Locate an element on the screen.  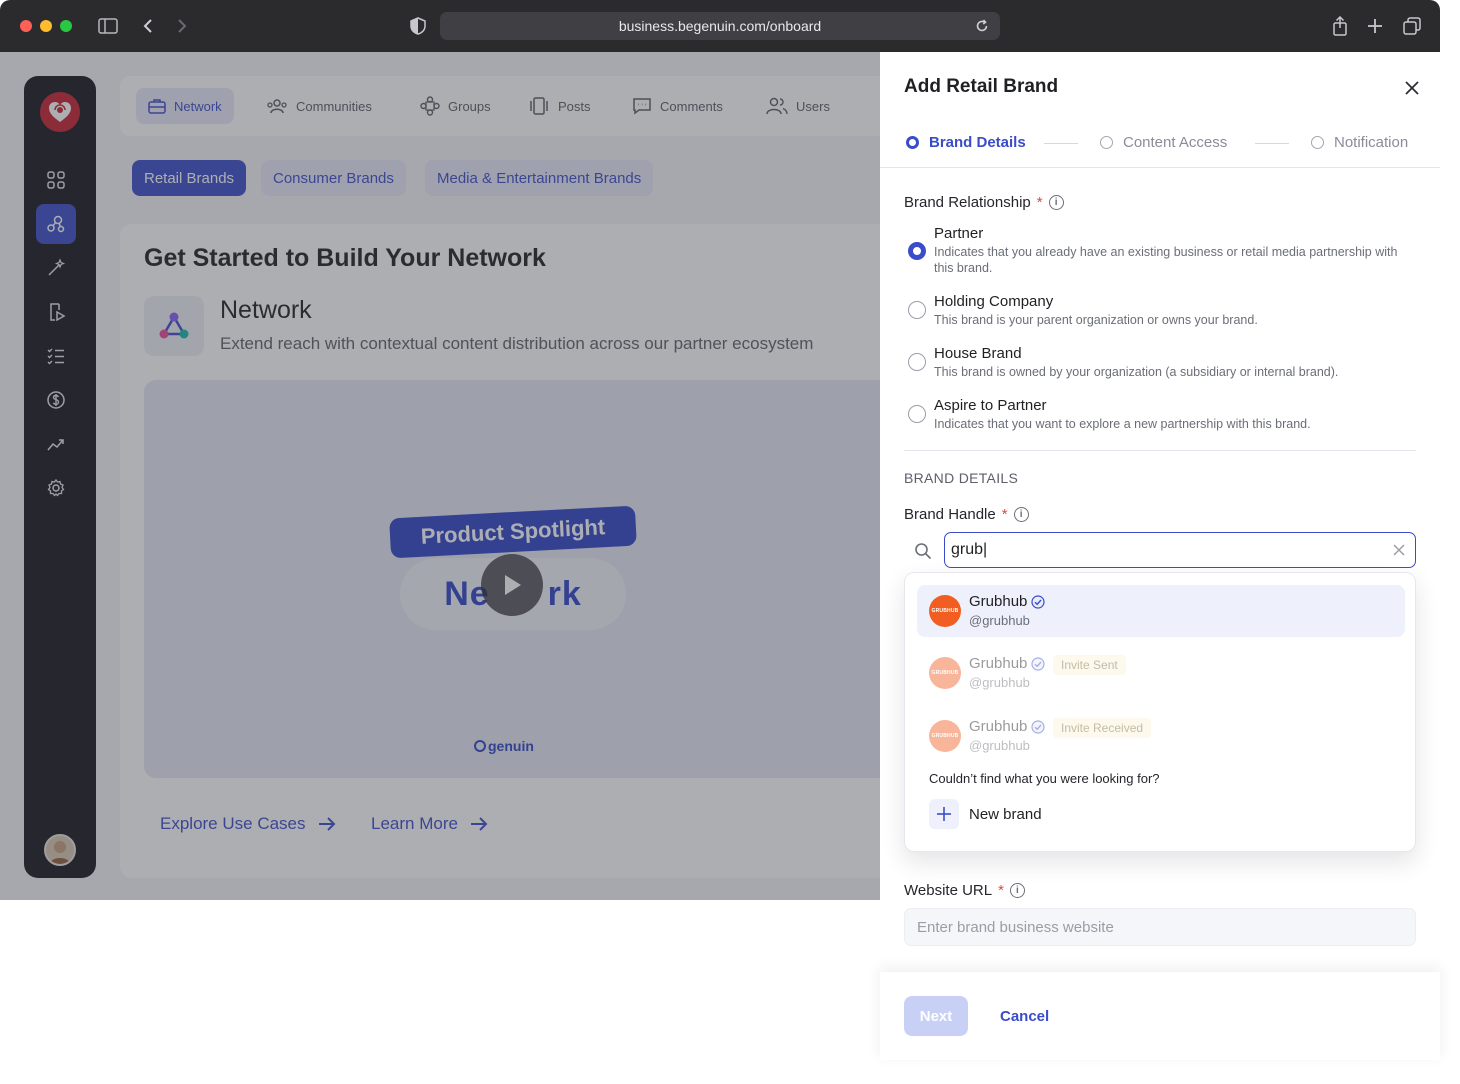
brand-handle-label: Brand Handle * i is located at coordinates (966, 514).